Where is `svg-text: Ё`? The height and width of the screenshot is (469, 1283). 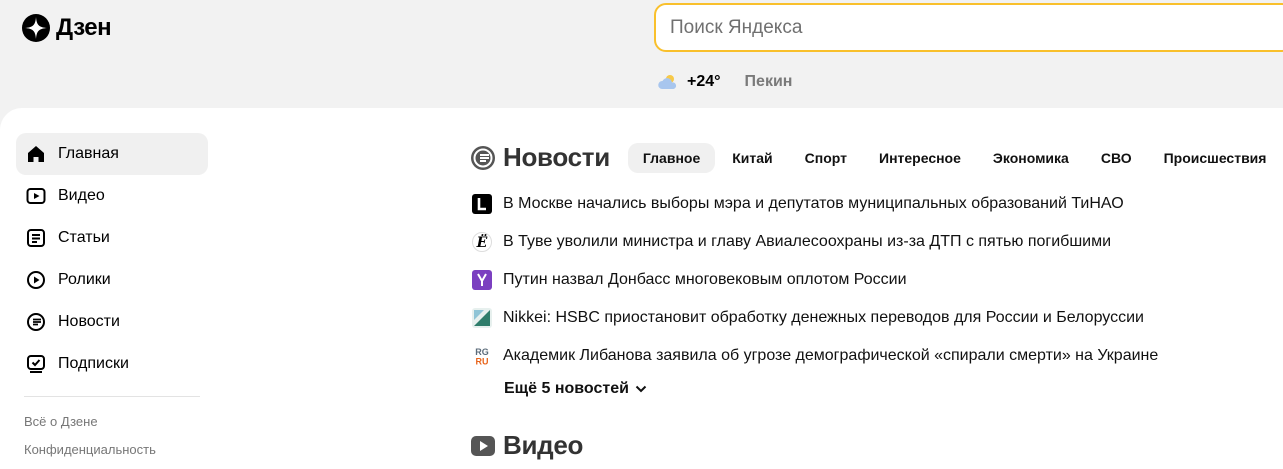
svg-text: Ё is located at coordinates (482, 242).